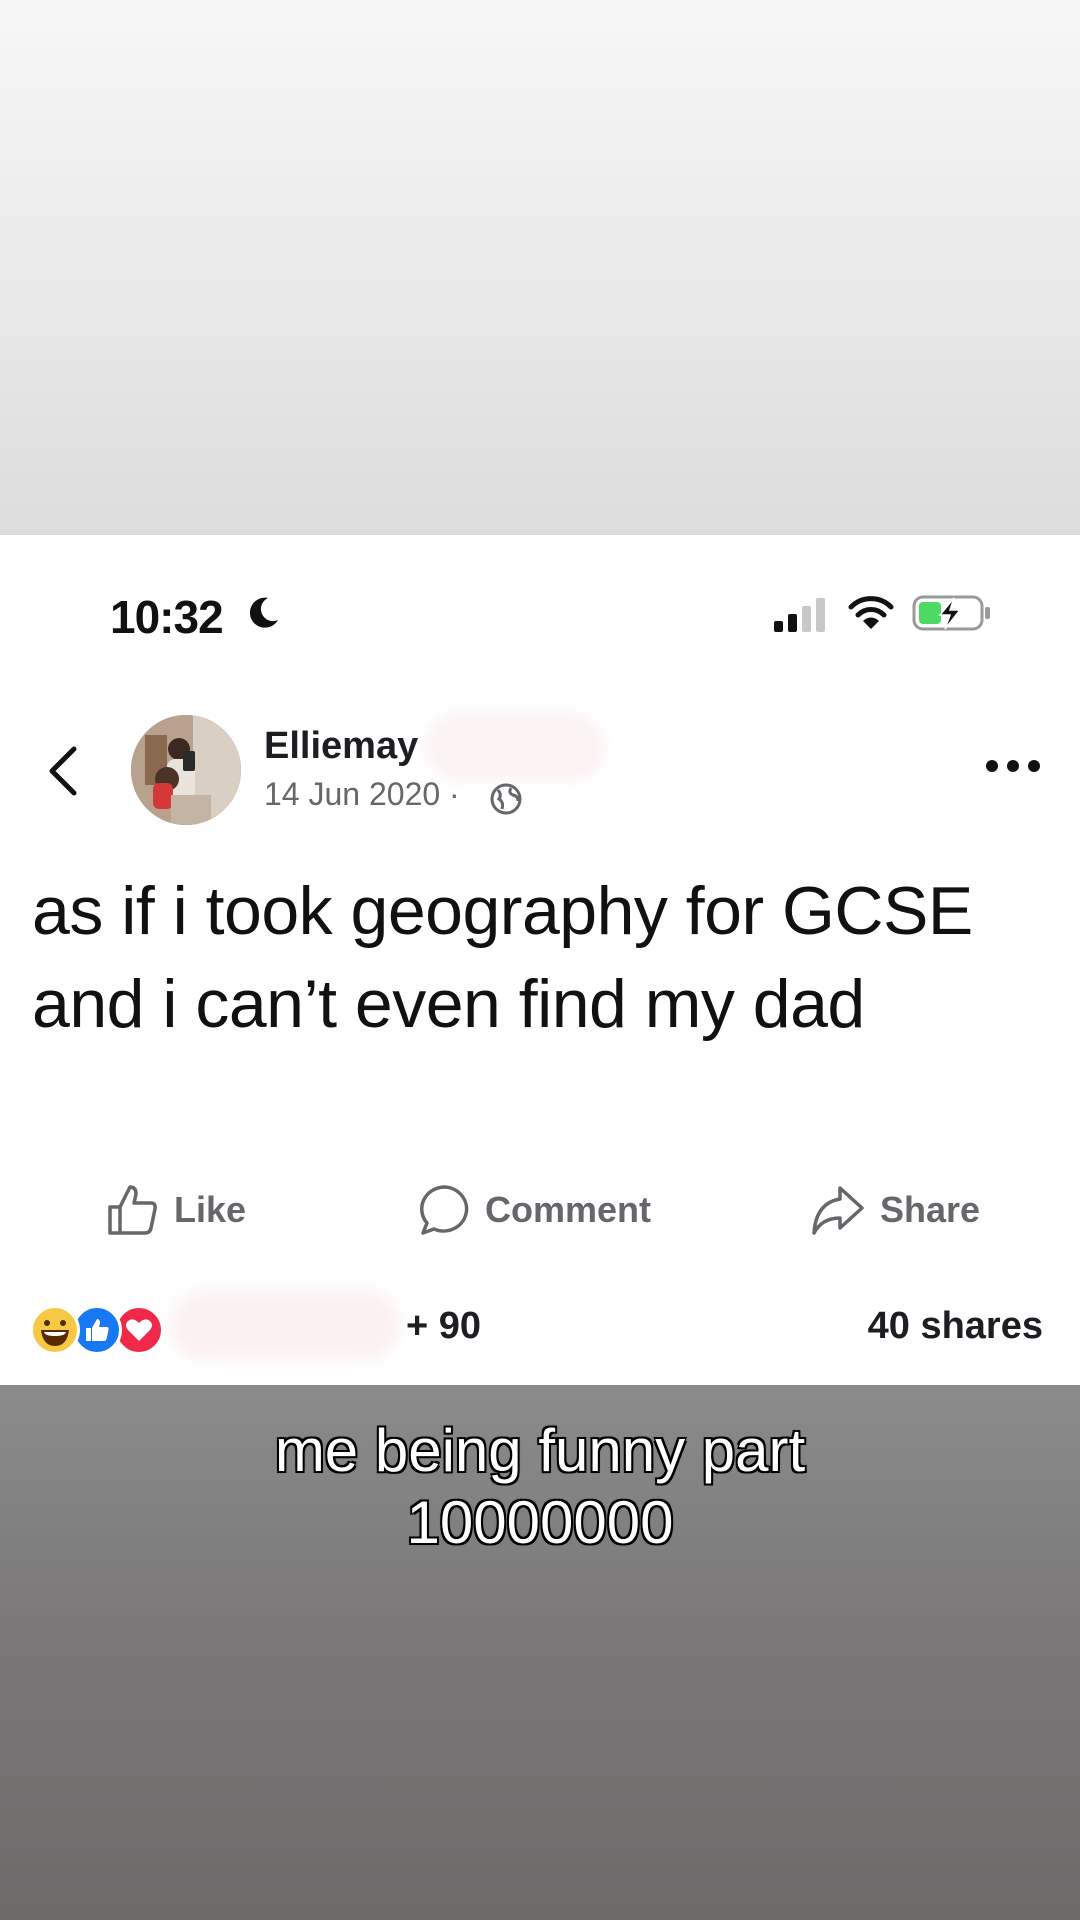 The height and width of the screenshot is (1920, 1080). I want to click on back-chevron-icon, so click(64, 771).